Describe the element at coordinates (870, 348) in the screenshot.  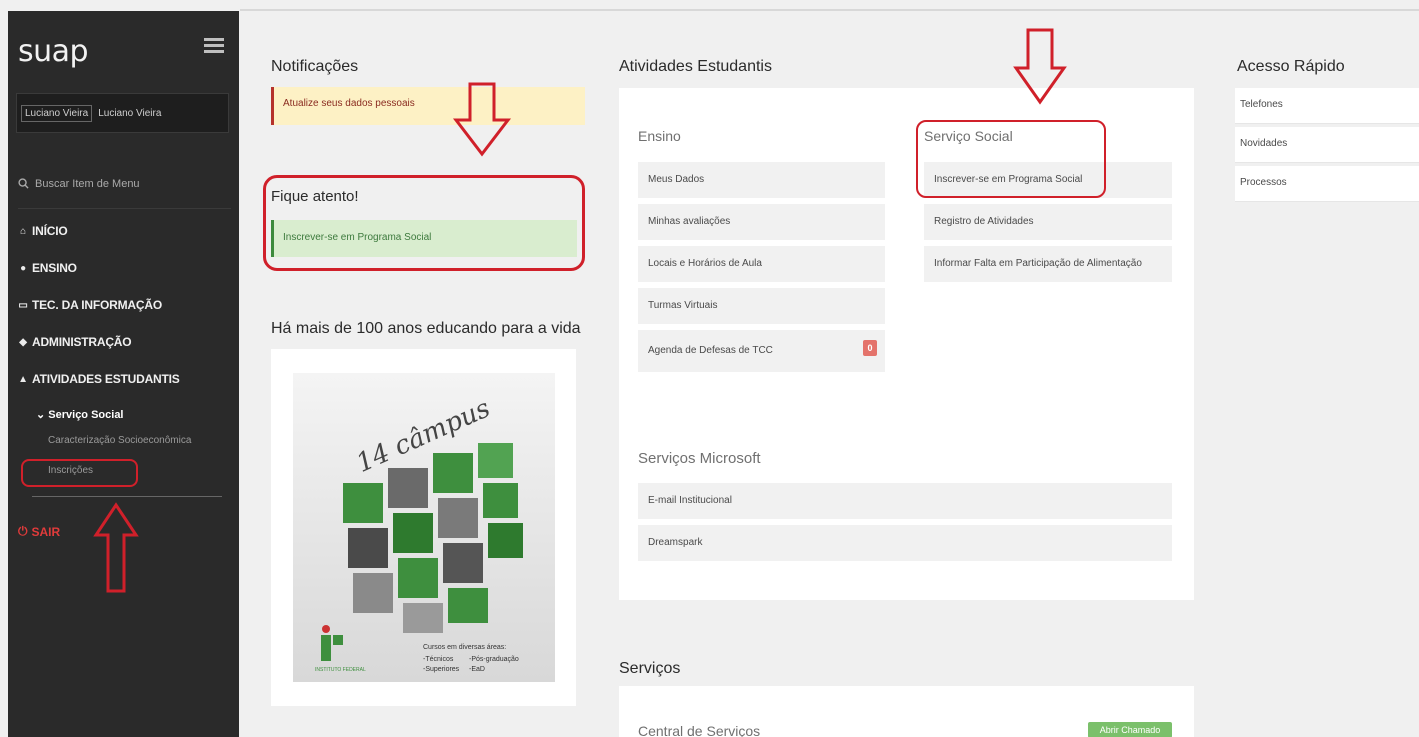
I see `count-badge: 0` at that location.